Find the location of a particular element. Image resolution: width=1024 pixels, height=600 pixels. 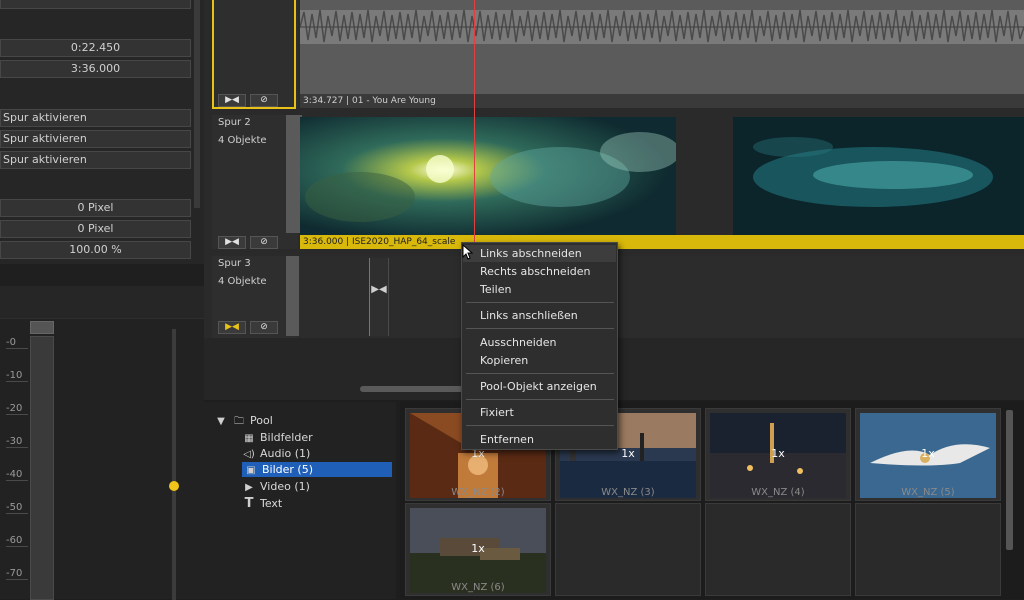

image-icon: ▣ is located at coordinates (251, 470).